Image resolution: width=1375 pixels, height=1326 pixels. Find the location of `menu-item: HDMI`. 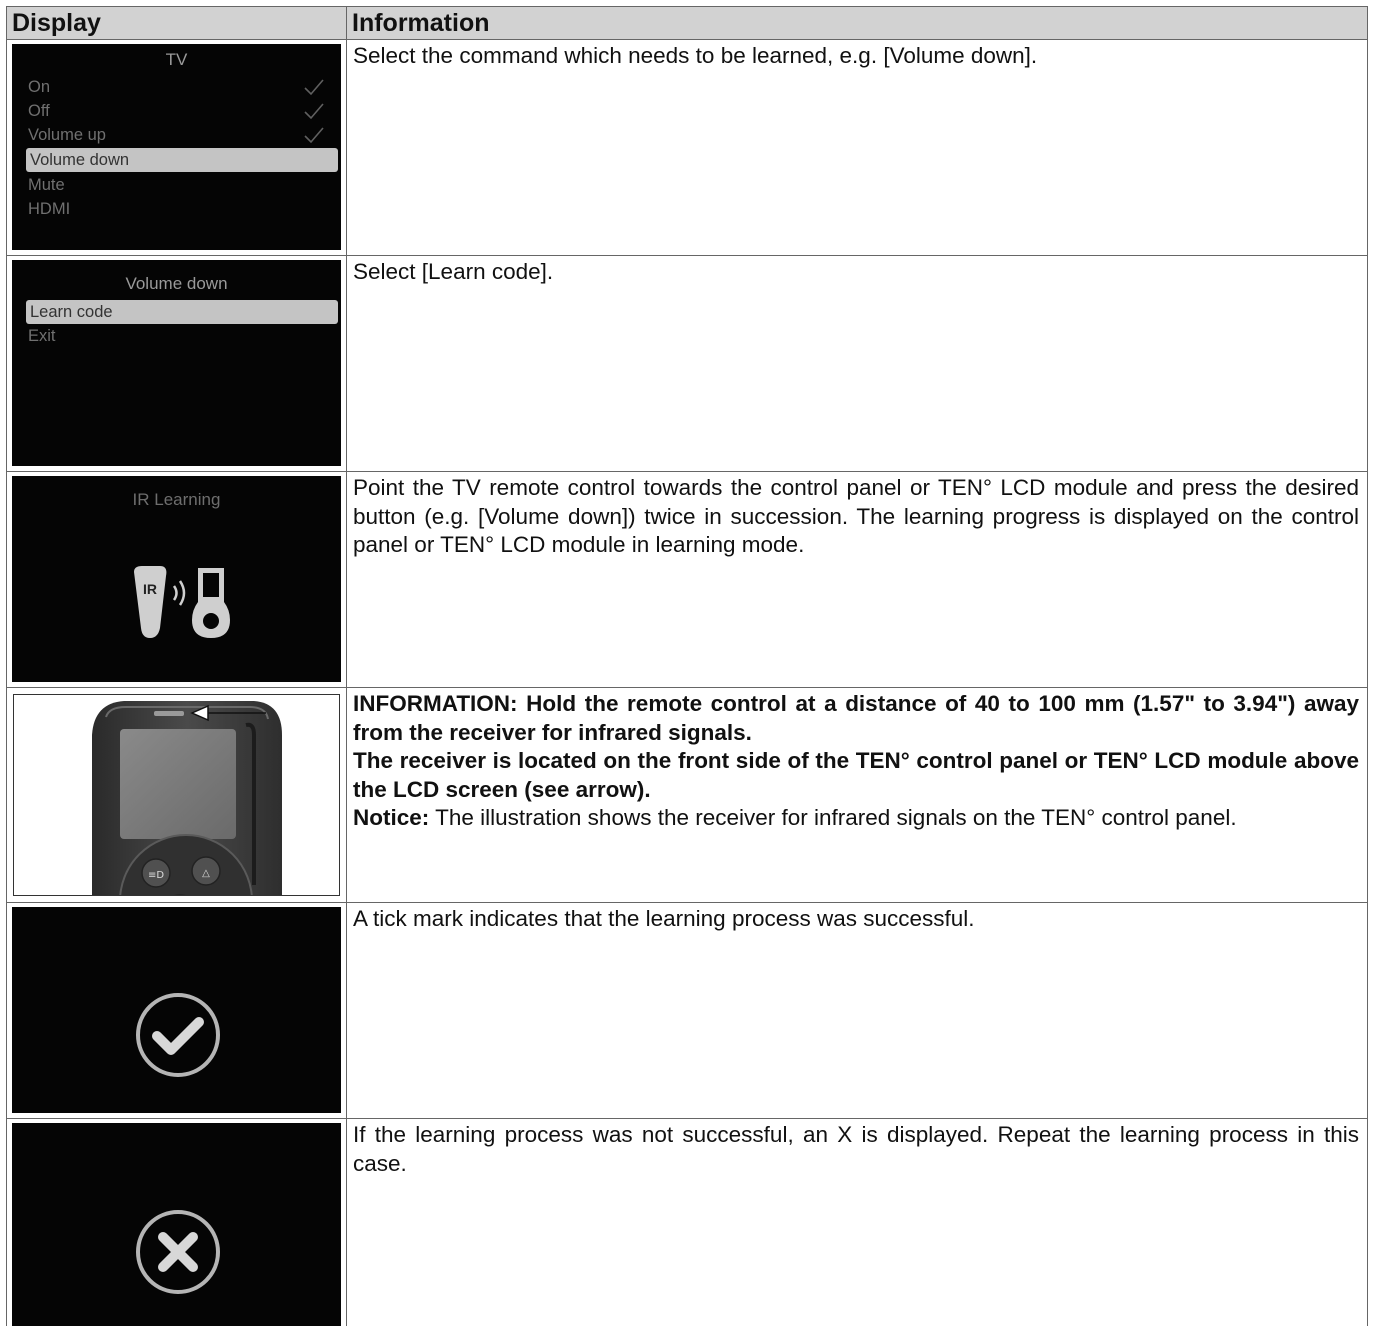

menu-item: HDMI is located at coordinates (49, 209).